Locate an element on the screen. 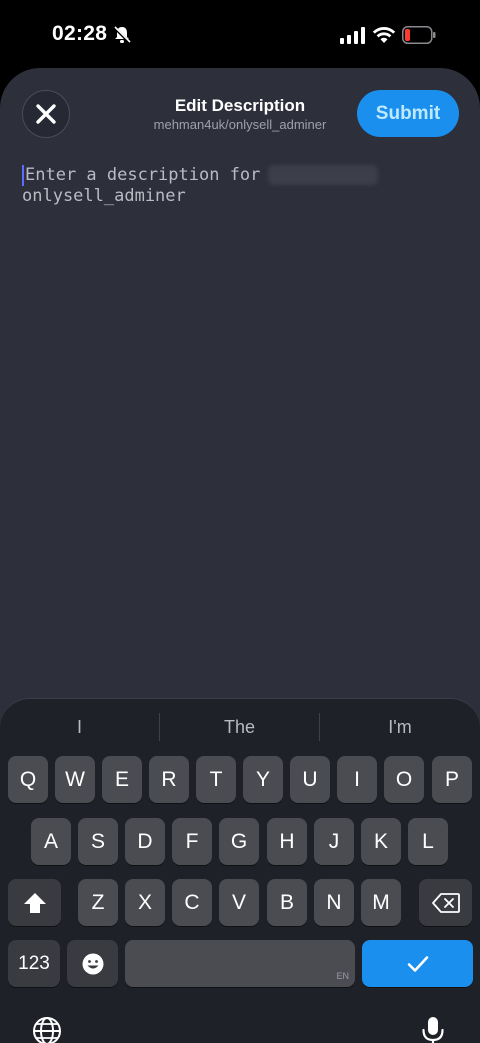 Image resolution: width=480 pixels, height=1043 pixels. key-a: A is located at coordinates (51, 841).